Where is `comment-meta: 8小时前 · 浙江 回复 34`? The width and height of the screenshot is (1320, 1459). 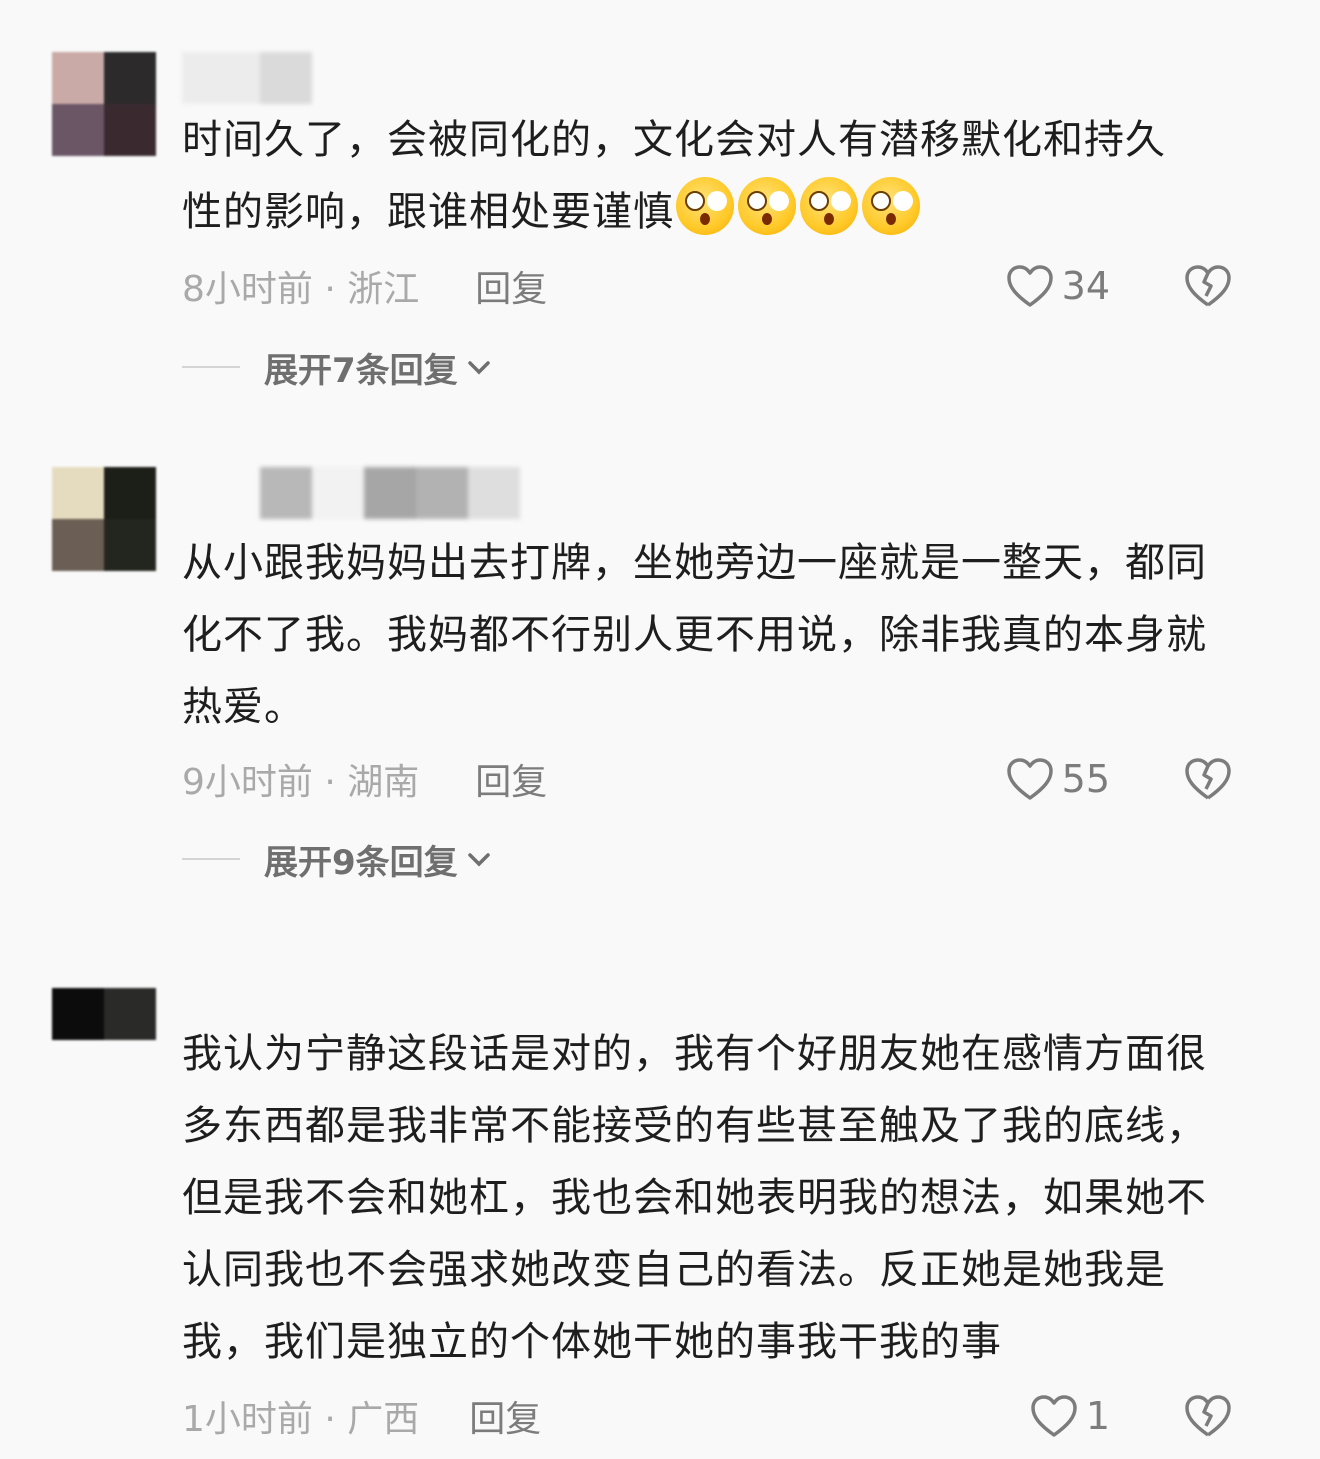
comment-meta: 8小时前 · 浙江 回复 34 is located at coordinates (732, 286).